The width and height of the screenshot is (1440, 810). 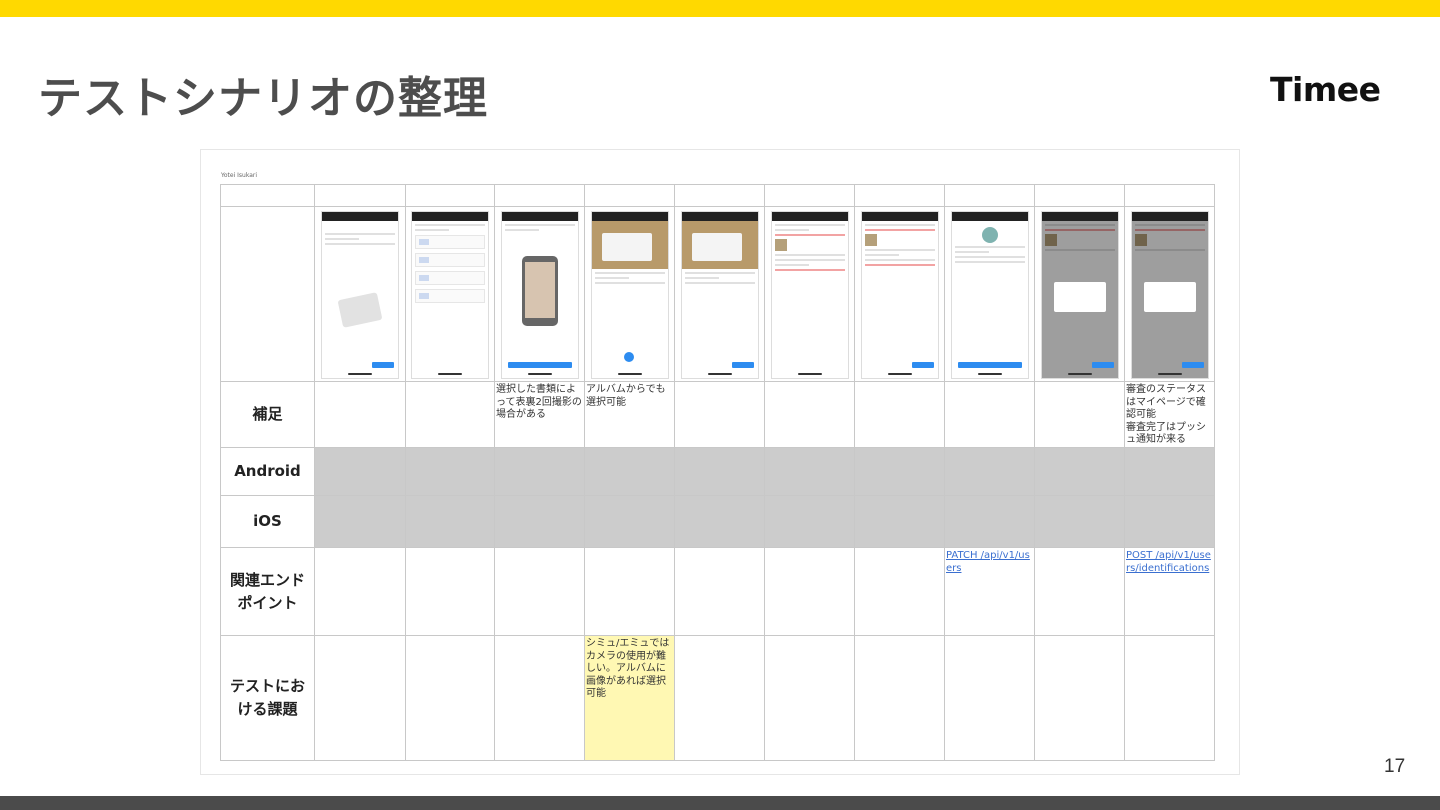 What do you see at coordinates (267, 698) in the screenshot?
I see `row-label-issue: テストにお ける課題` at bounding box center [267, 698].